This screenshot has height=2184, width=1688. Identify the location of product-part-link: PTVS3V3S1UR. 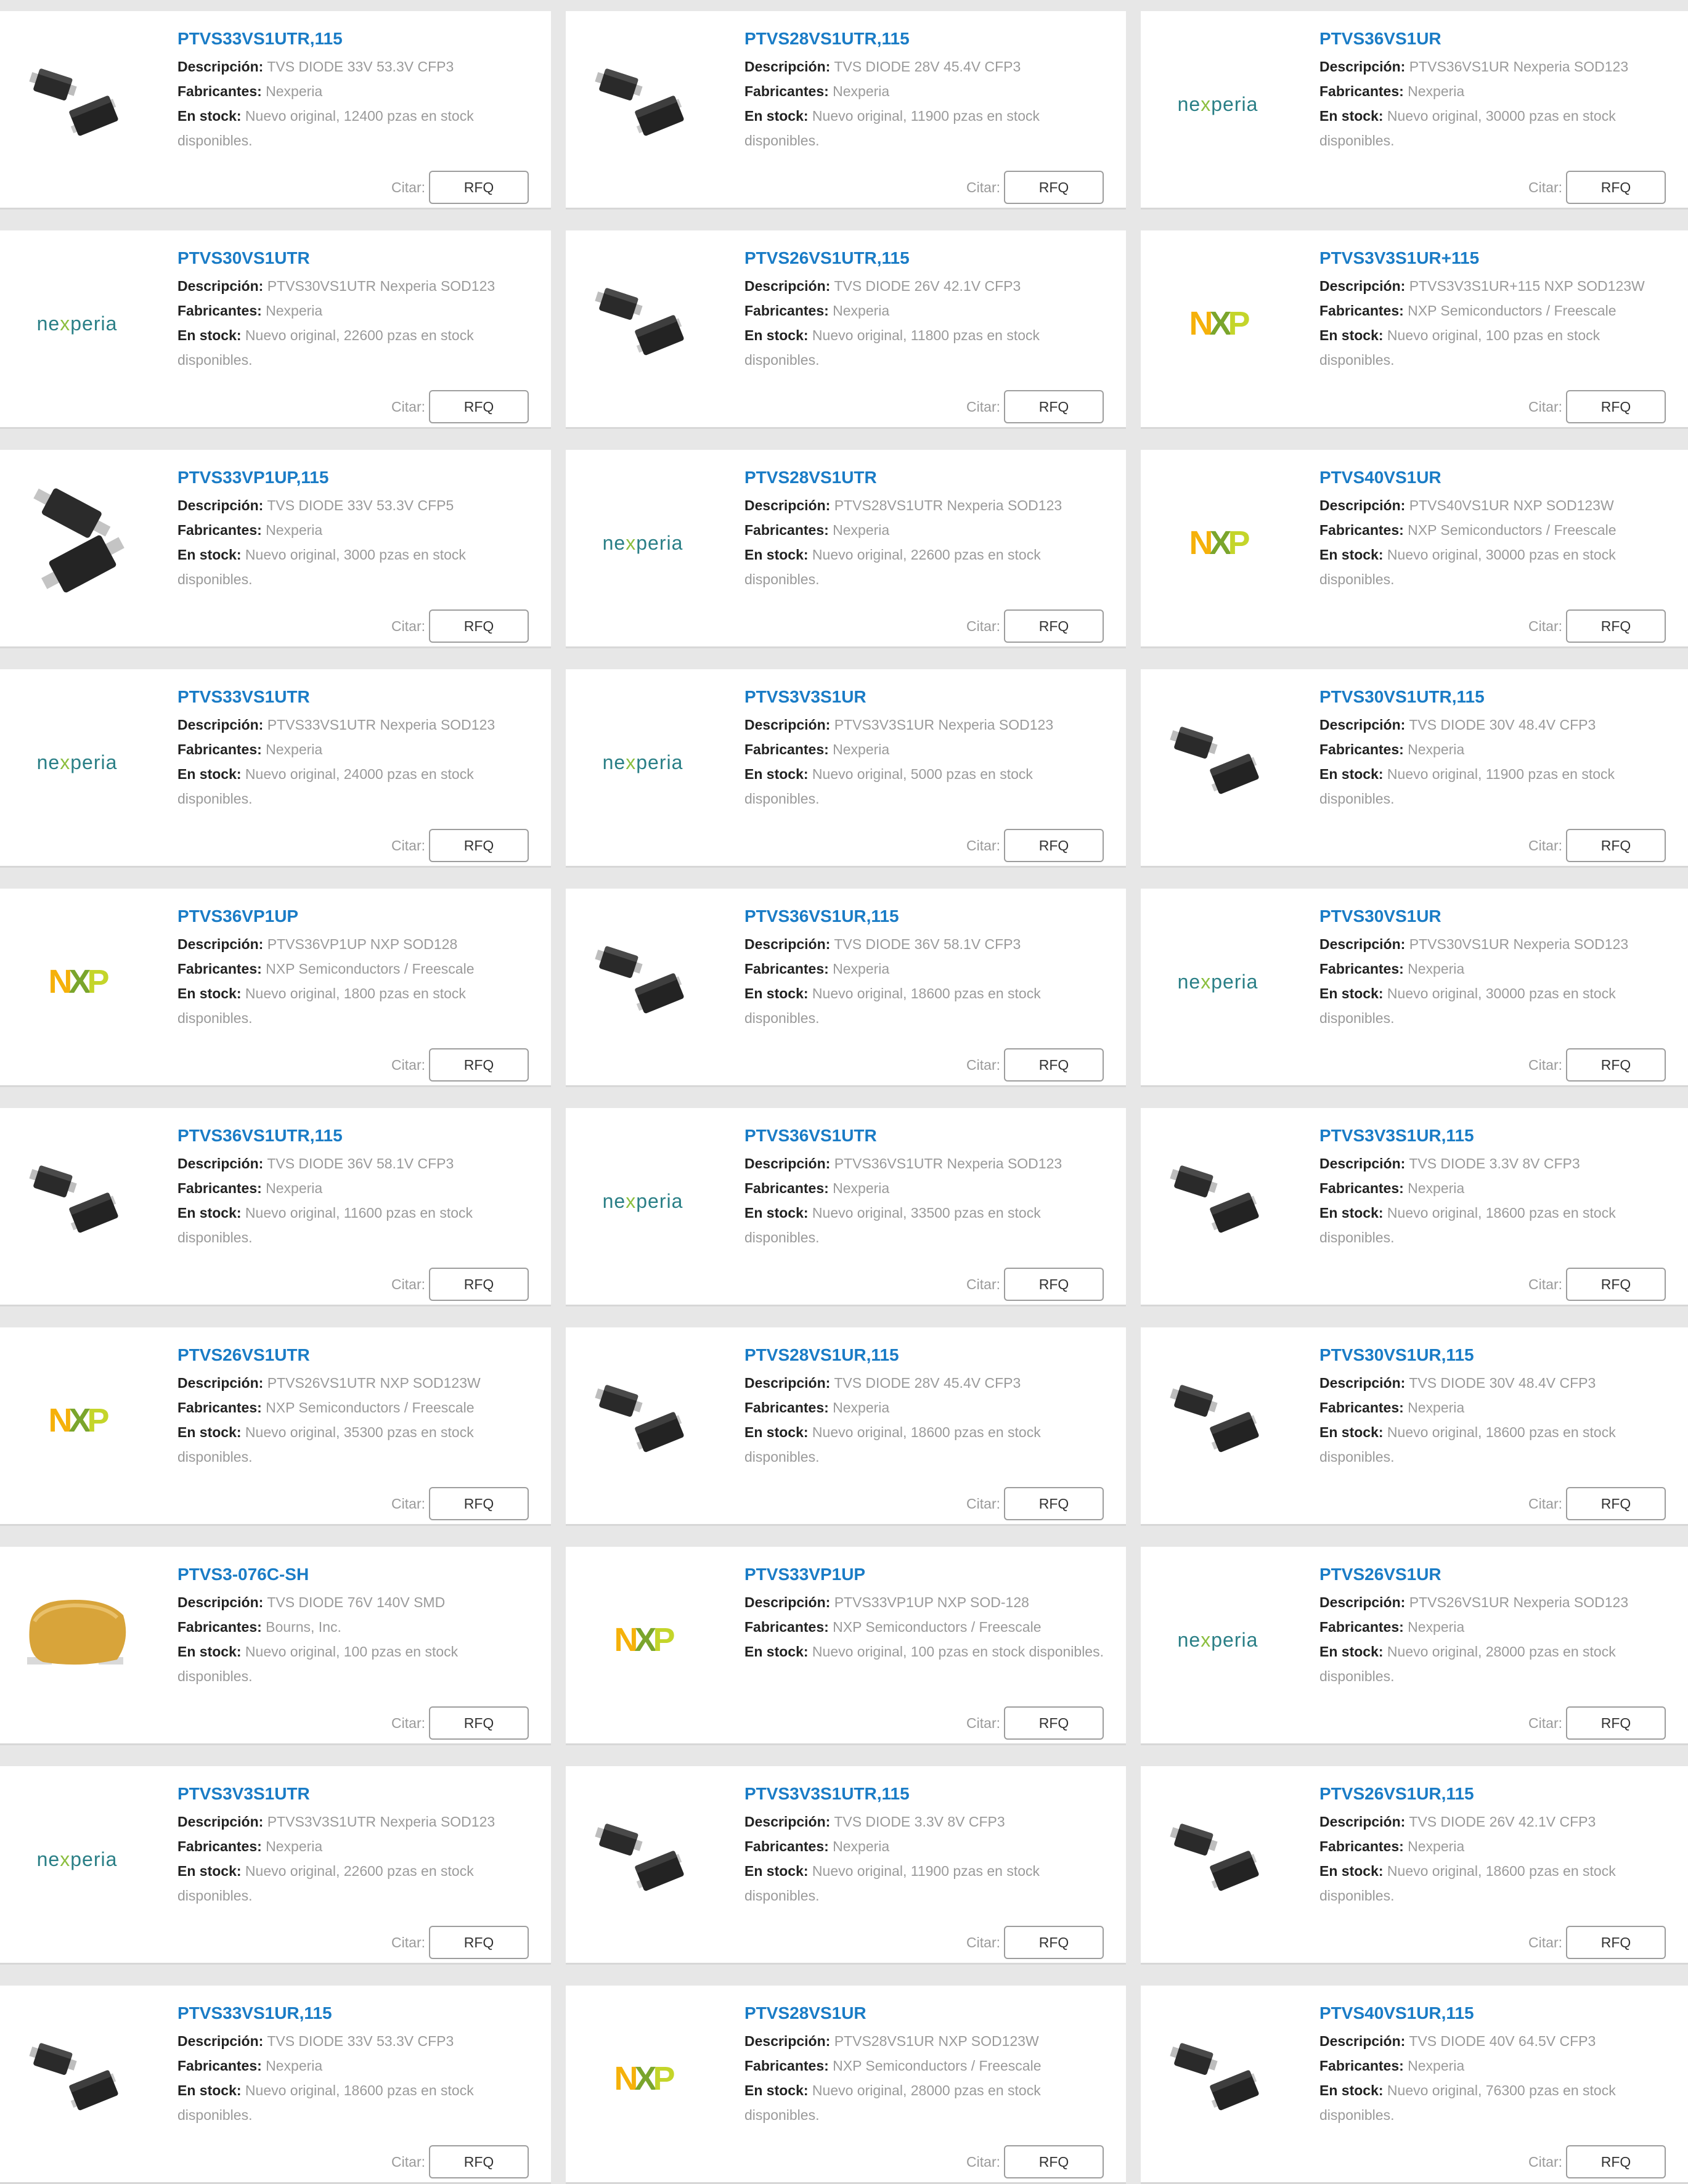
(927, 697).